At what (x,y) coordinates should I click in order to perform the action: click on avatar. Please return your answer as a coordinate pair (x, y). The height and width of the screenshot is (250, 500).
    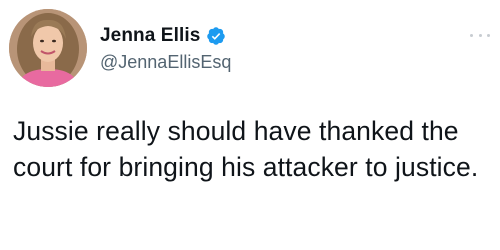
    Looking at the image, I should click on (48, 48).